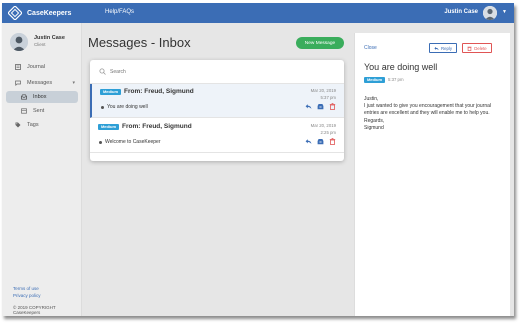 Image resolution: width=520 pixels, height=324 pixels. Describe the element at coordinates (401, 67) in the screenshot. I see `detail-subject: You are doing well` at that location.